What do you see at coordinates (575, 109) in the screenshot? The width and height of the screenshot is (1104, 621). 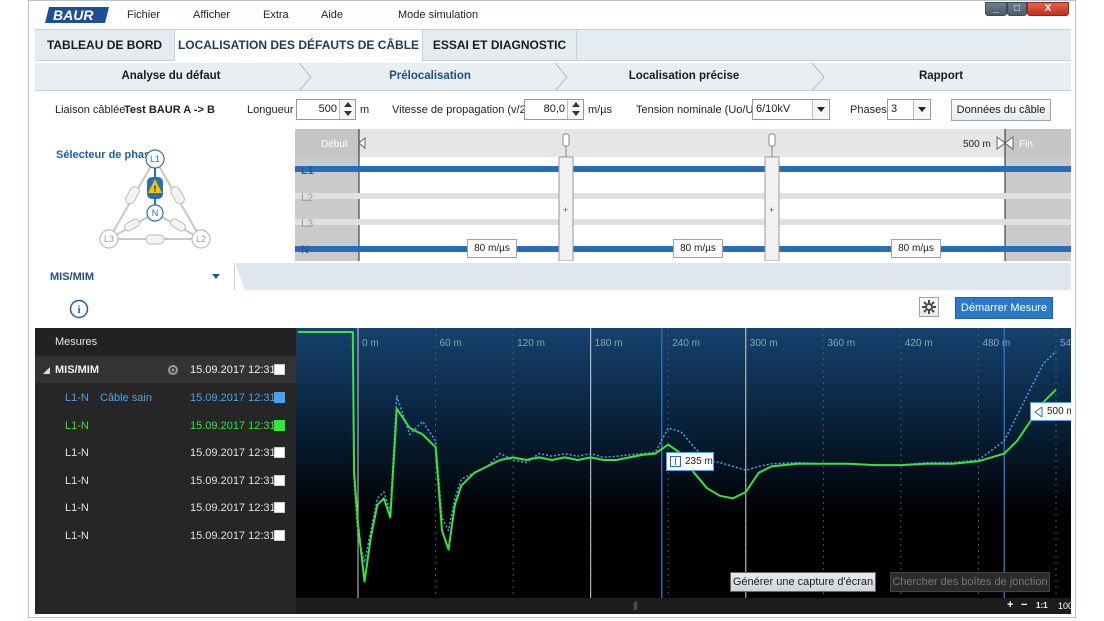 I see `velocity-spinner-icon` at bounding box center [575, 109].